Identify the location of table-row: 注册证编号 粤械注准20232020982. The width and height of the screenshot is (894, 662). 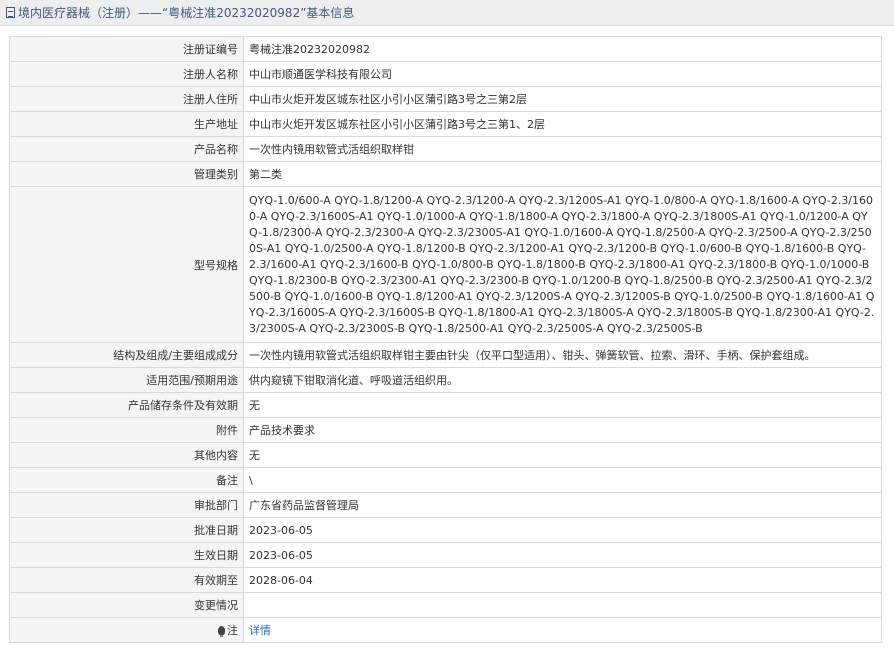
(445, 49).